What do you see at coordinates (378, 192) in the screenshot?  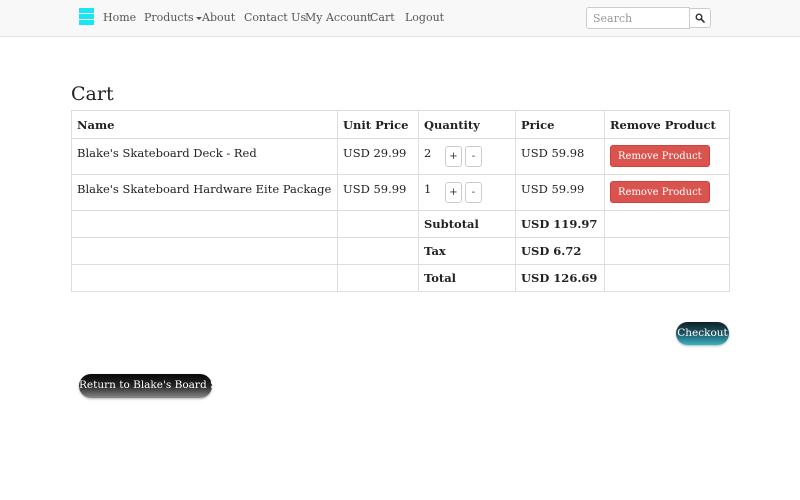 I see `unit-price: USD 59.99` at bounding box center [378, 192].